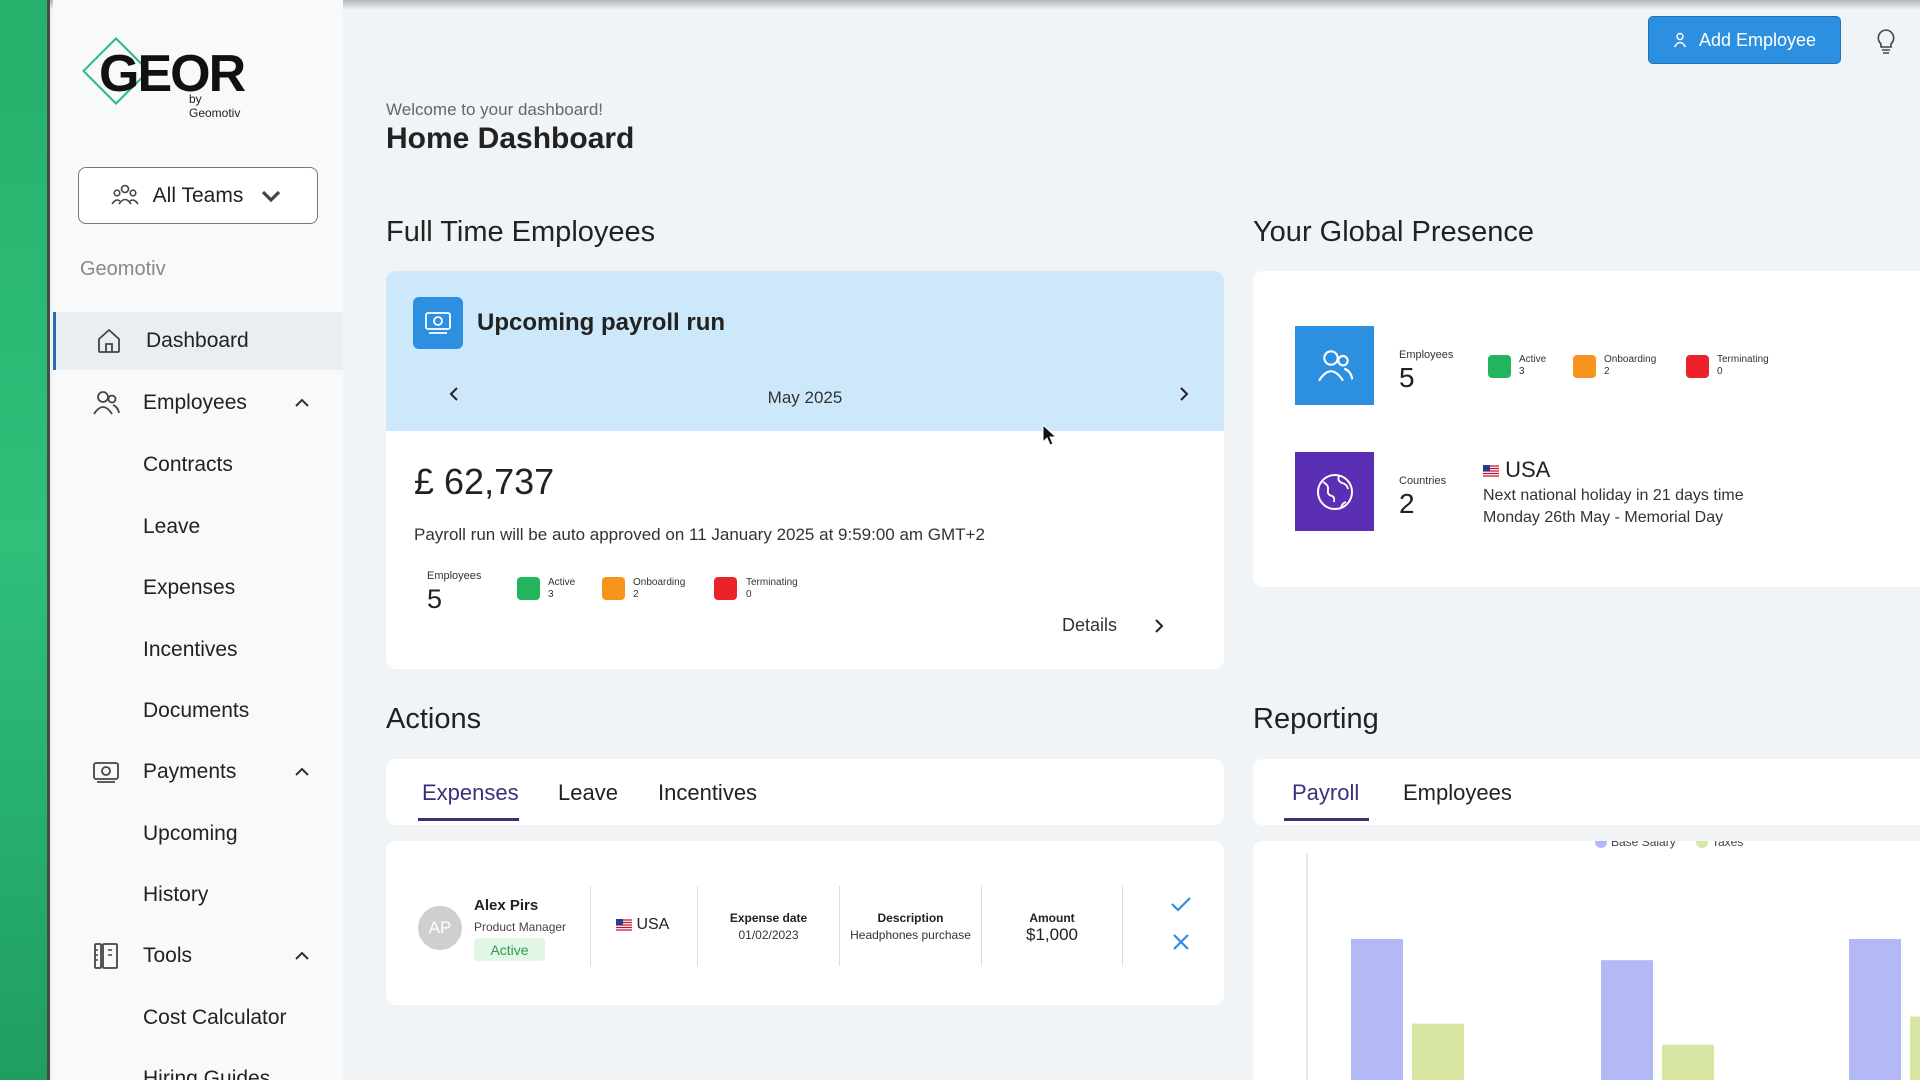  What do you see at coordinates (1630, 366) in the screenshot?
I see `global-onboarding-legend: Onboarding 2` at bounding box center [1630, 366].